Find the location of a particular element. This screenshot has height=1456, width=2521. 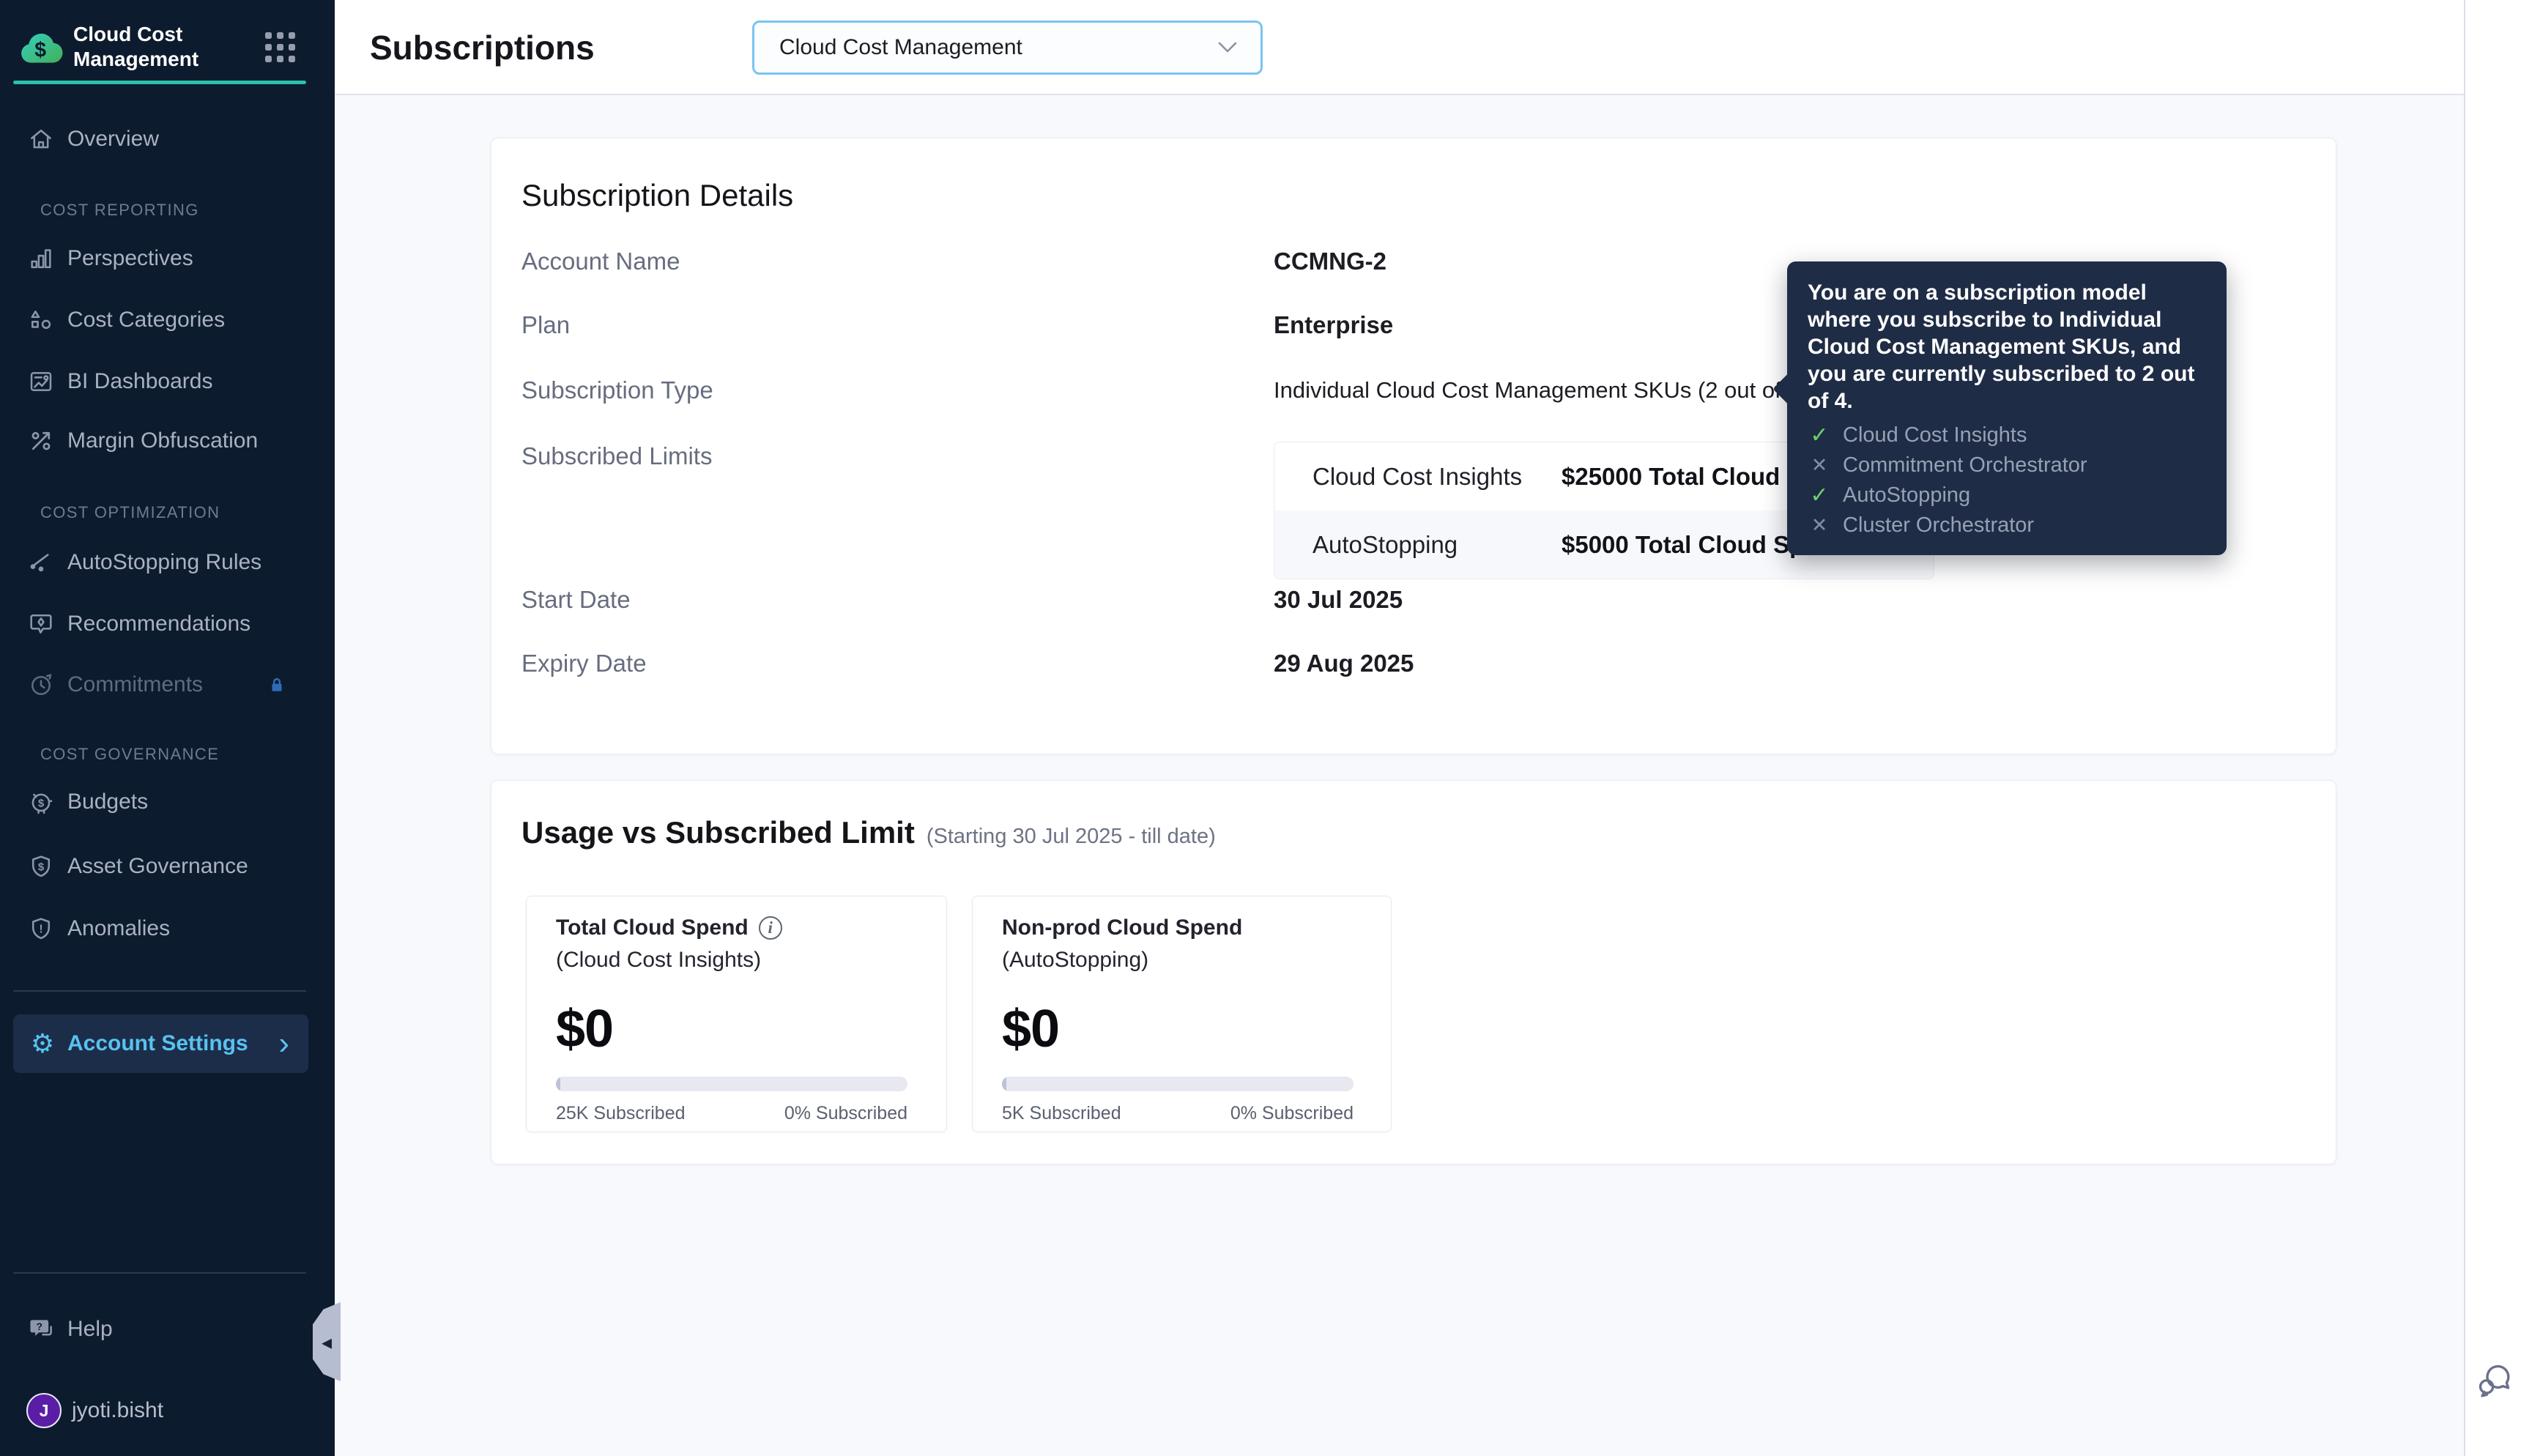

plan-label: Plan is located at coordinates (546, 324).